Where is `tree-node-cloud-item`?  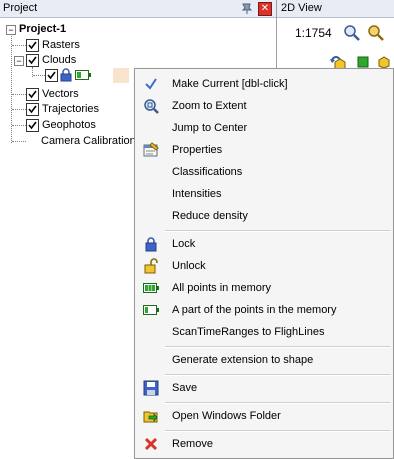 tree-node-cloud-item is located at coordinates (88, 75).